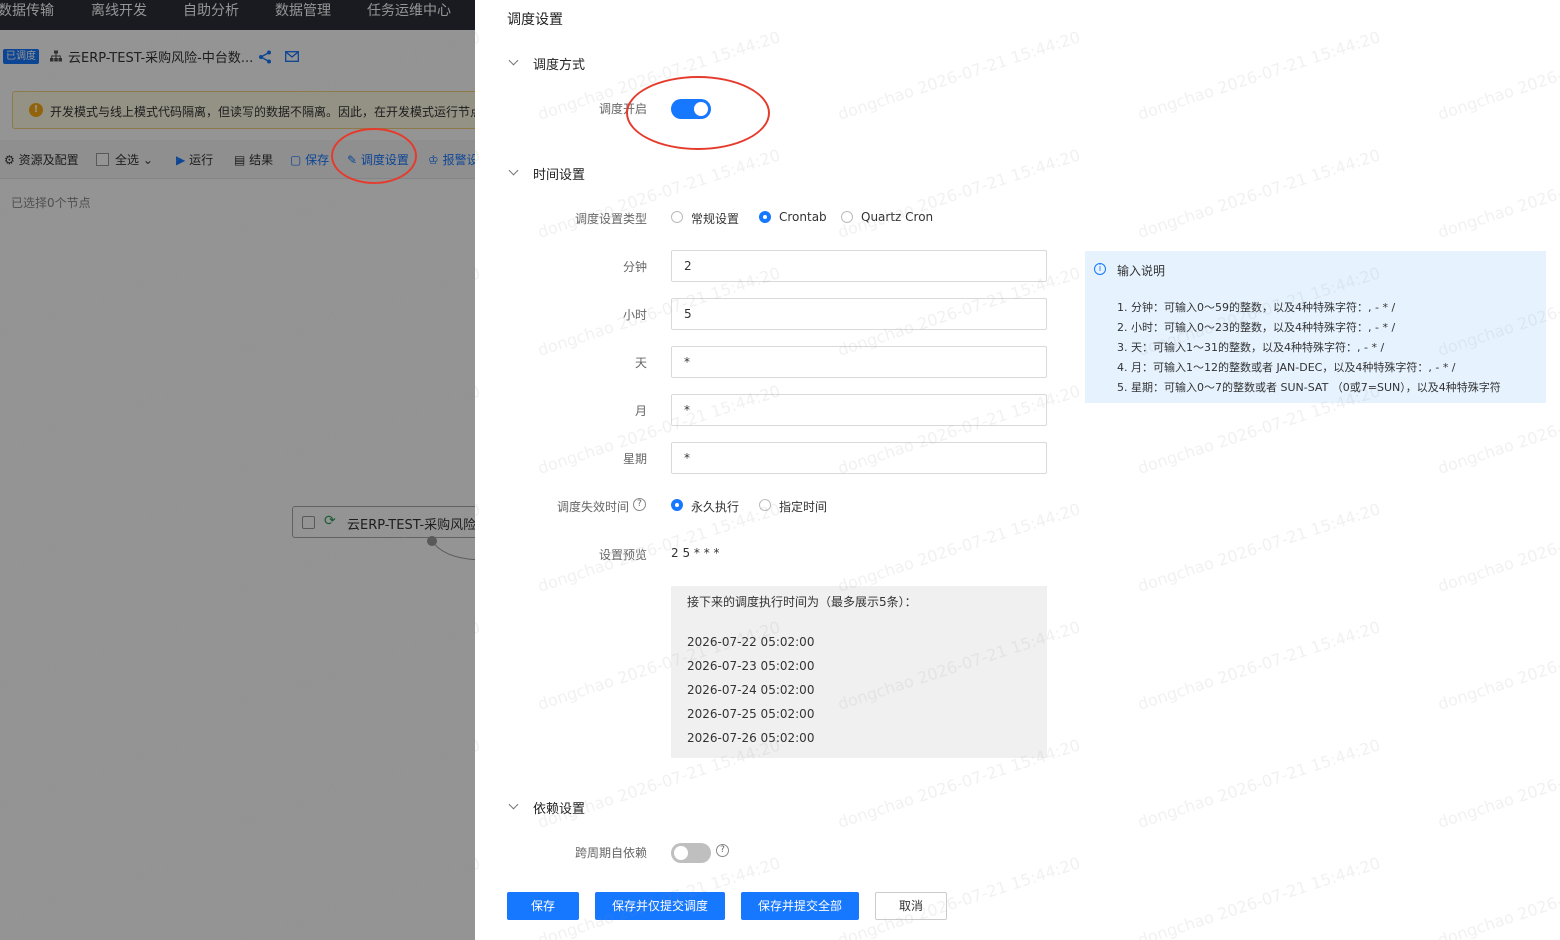  What do you see at coordinates (634, 267) in the screenshot?
I see `minute-label: 分钟` at bounding box center [634, 267].